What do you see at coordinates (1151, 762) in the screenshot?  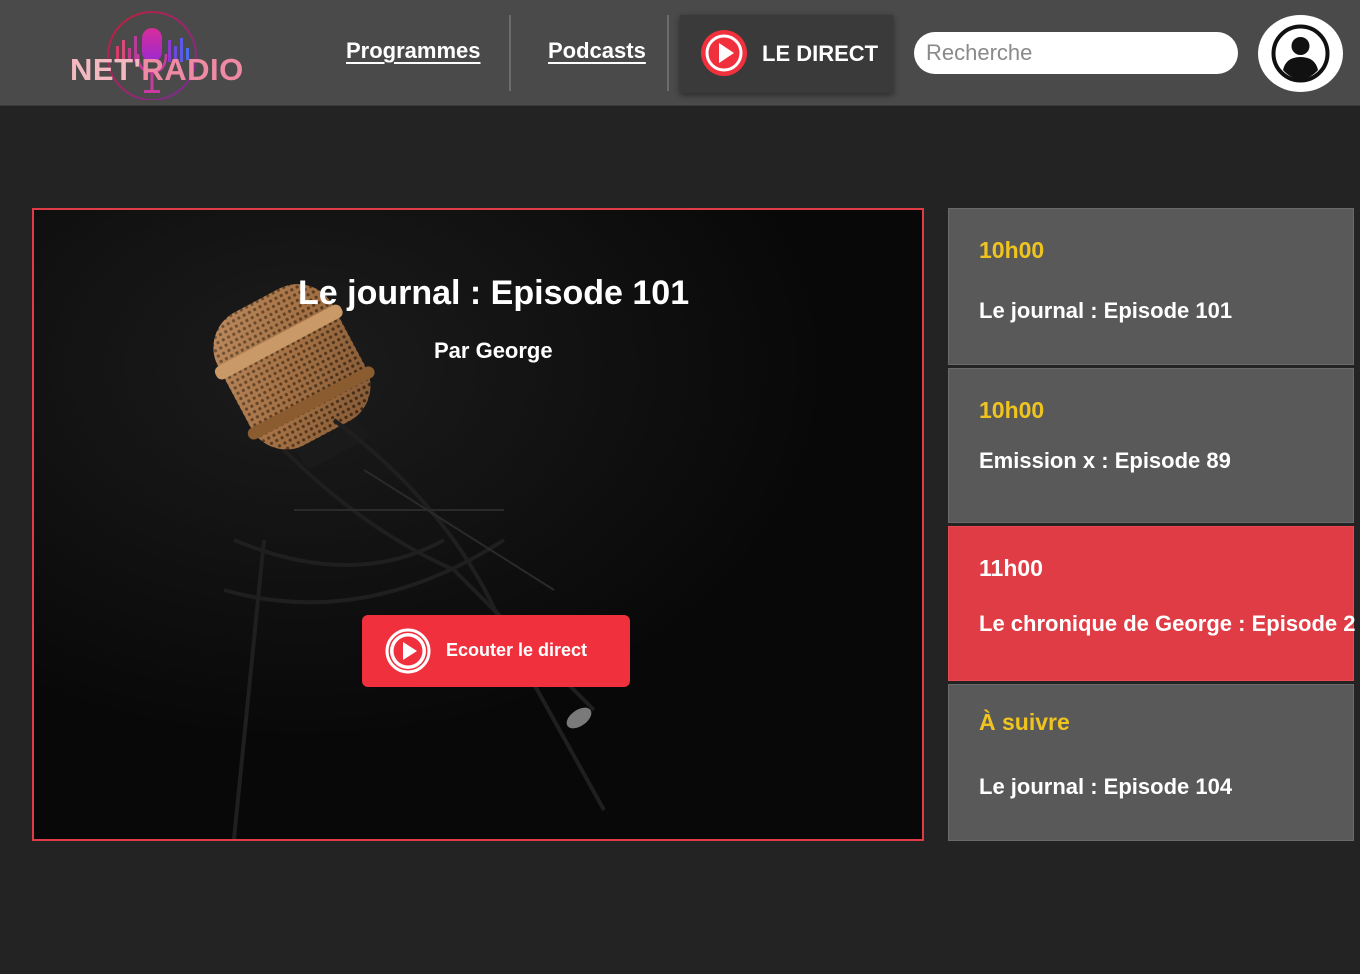 I see `schedule-item-up-next: À suivre Le journal : Episode 104` at bounding box center [1151, 762].